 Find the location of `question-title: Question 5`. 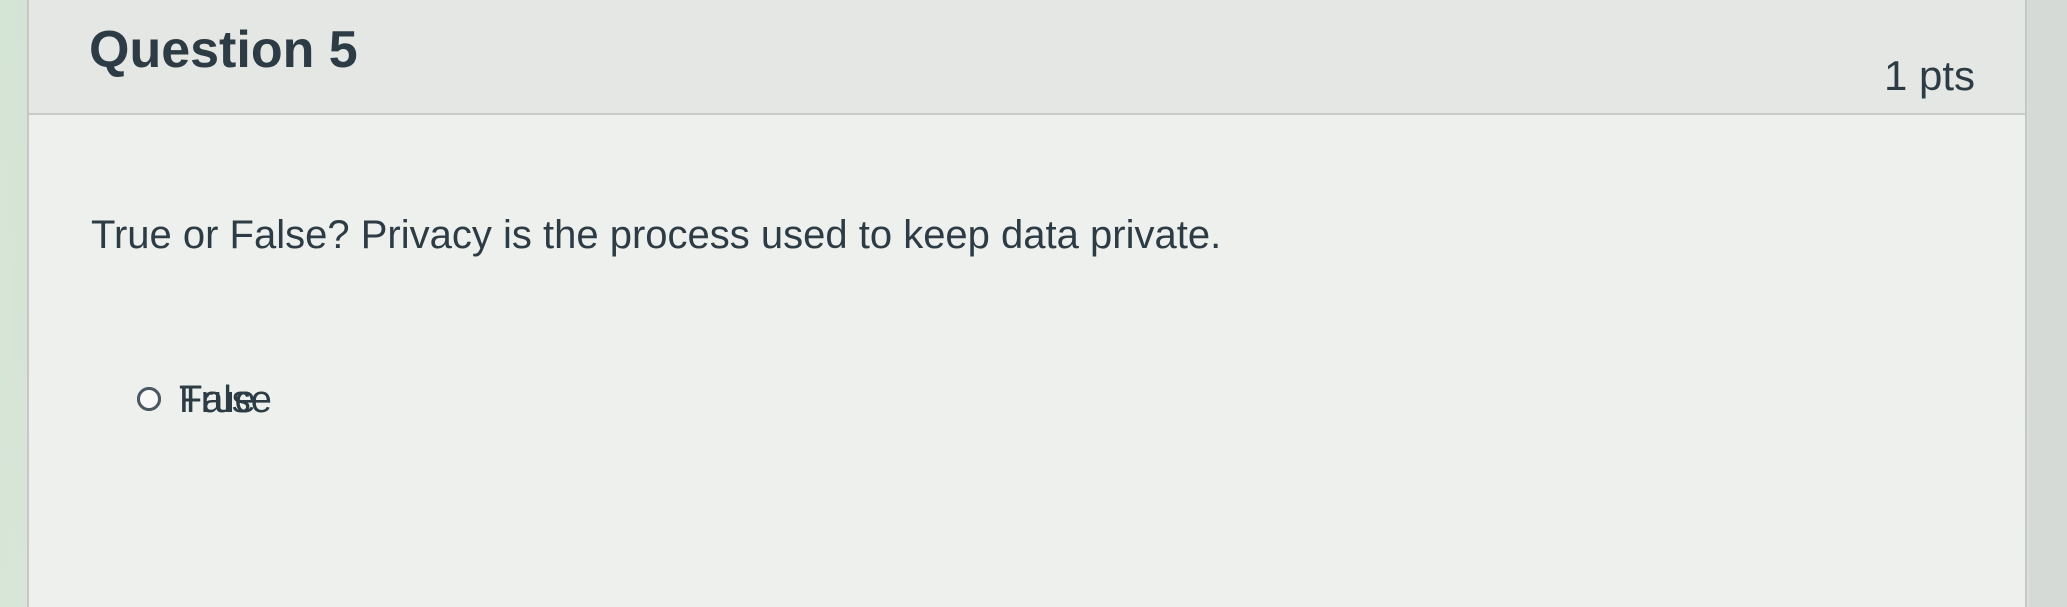

question-title: Question 5 is located at coordinates (223, 50).